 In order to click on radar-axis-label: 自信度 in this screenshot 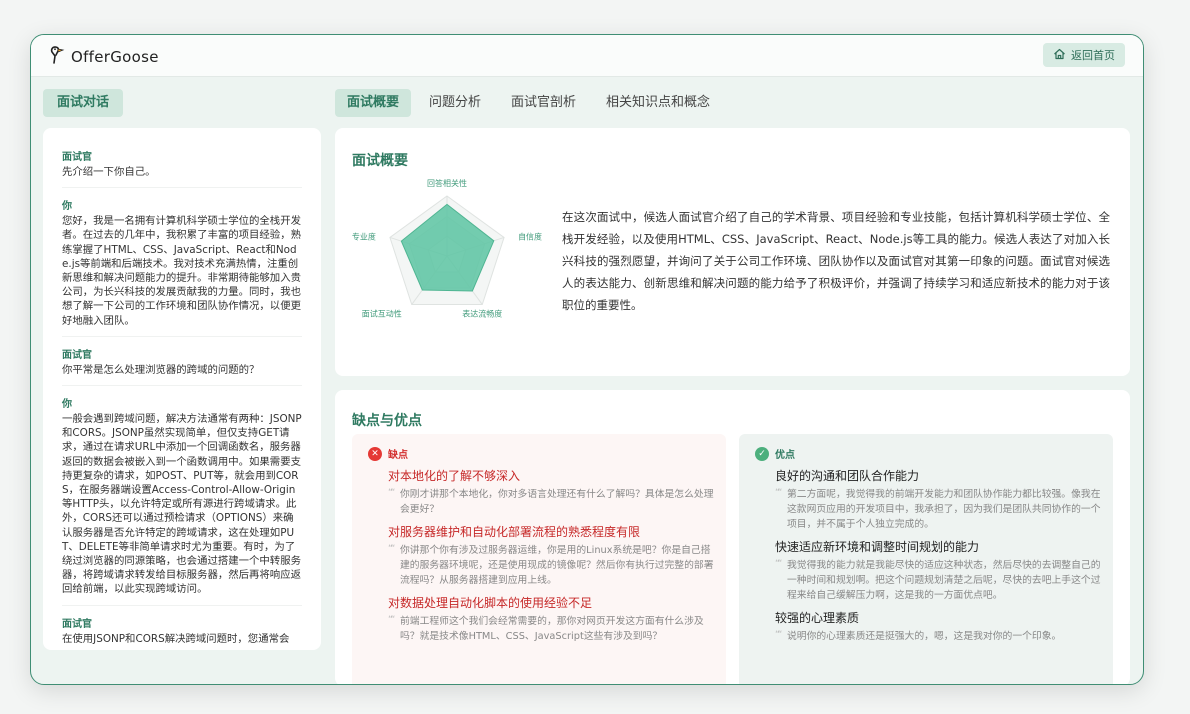, I will do `click(530, 236)`.